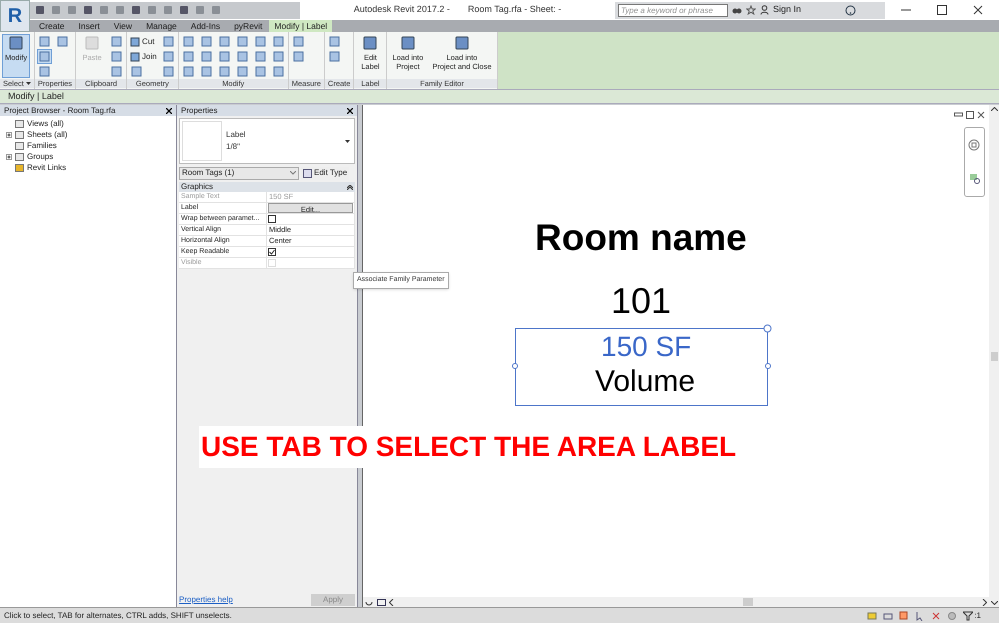  I want to click on tree-item: Revit Links, so click(46, 168).